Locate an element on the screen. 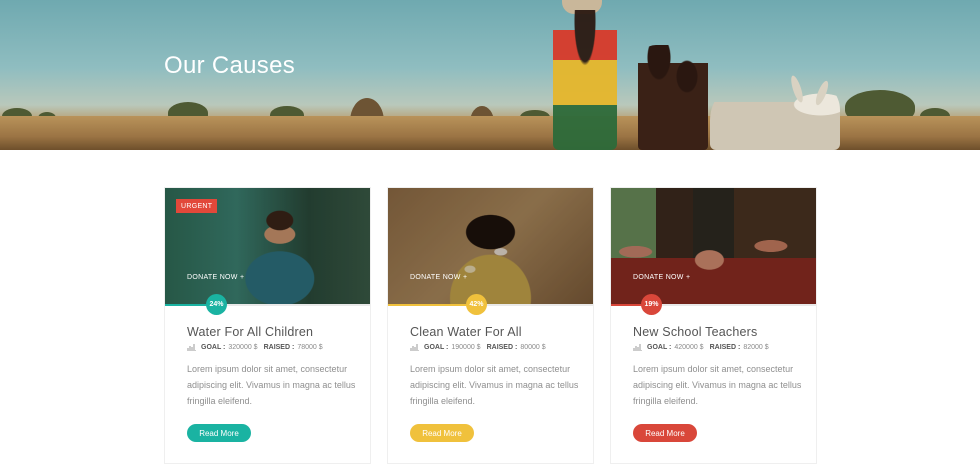 The height and width of the screenshot is (471, 980). cause-title: Water For All Children is located at coordinates (272, 332).